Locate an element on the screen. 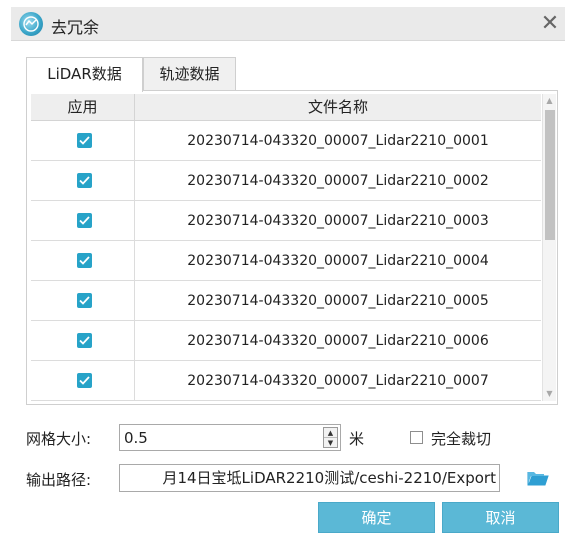  grid-size-unit: 米 is located at coordinates (357, 439).